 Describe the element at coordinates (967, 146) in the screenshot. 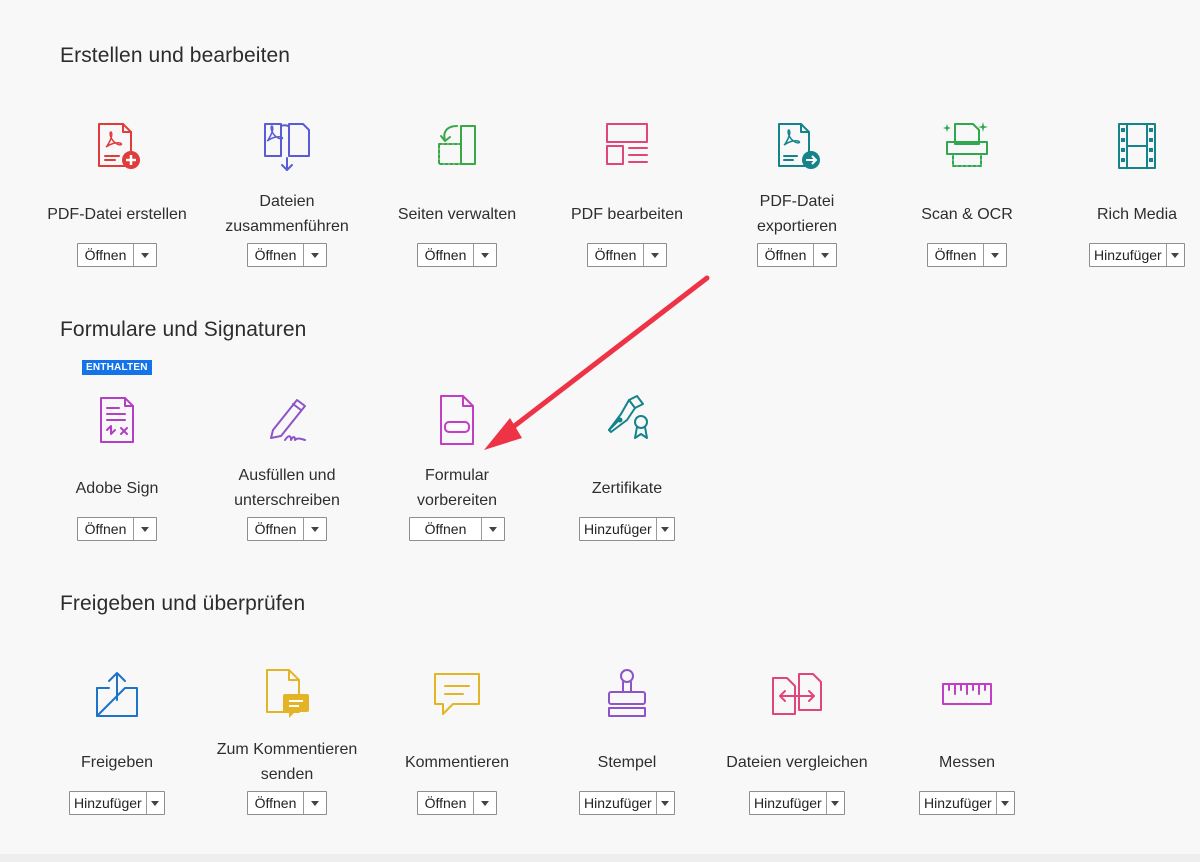

I see `scan-ocr-icon` at that location.